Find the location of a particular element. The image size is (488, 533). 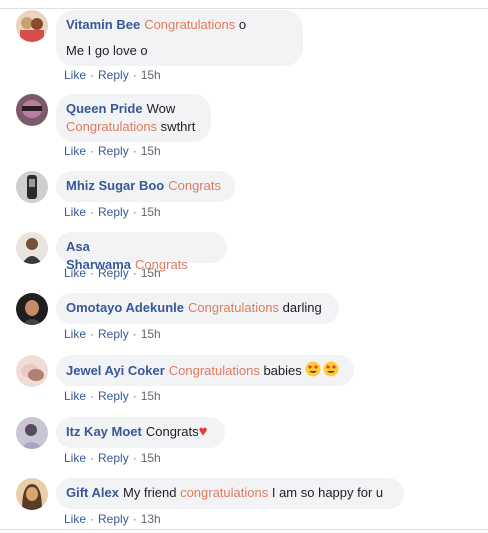

heart-emoji-icon: ♥ is located at coordinates (203, 431).